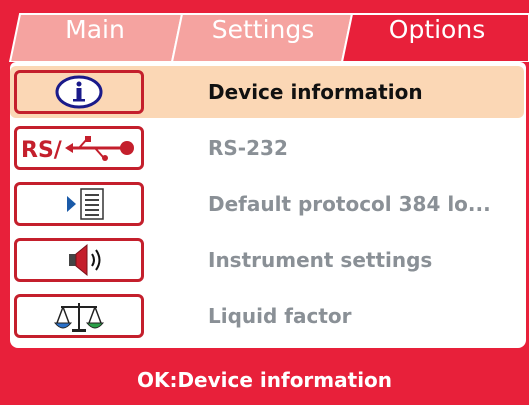 The height and width of the screenshot is (405, 529). I want to click on tab-main: Main, so click(95, 30).